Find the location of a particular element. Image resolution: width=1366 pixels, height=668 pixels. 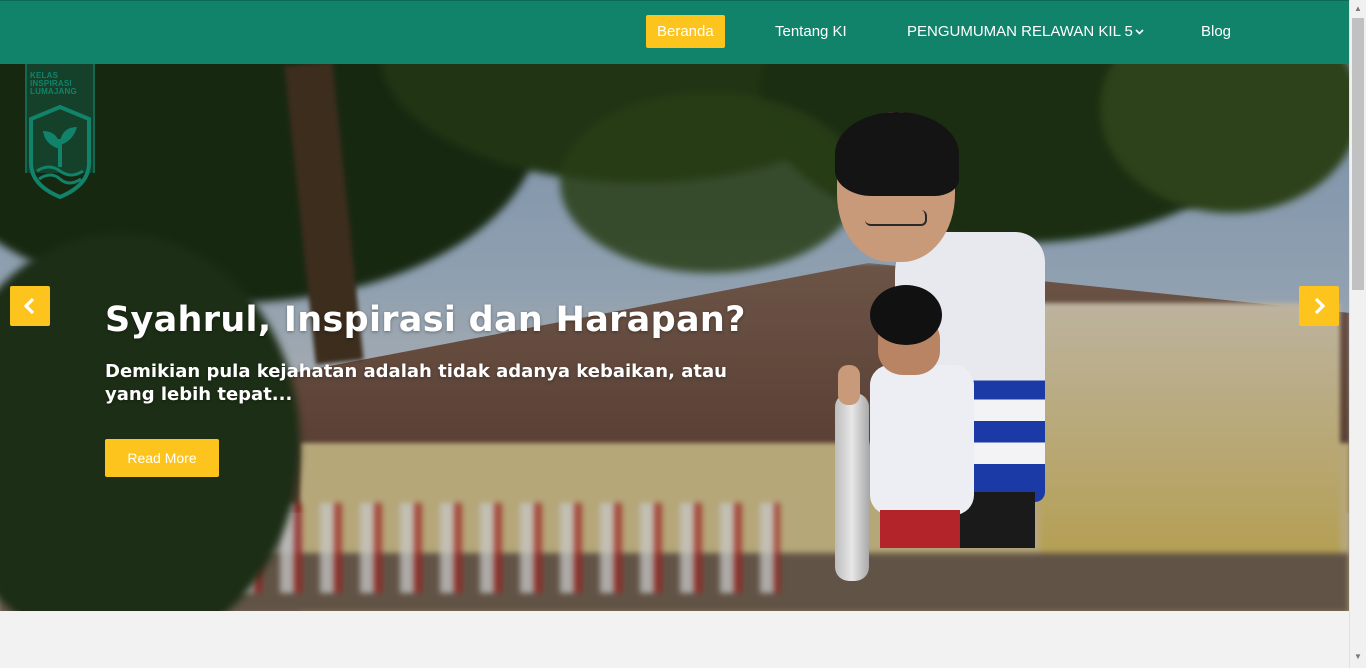

hero-image-hand is located at coordinates (849, 385).